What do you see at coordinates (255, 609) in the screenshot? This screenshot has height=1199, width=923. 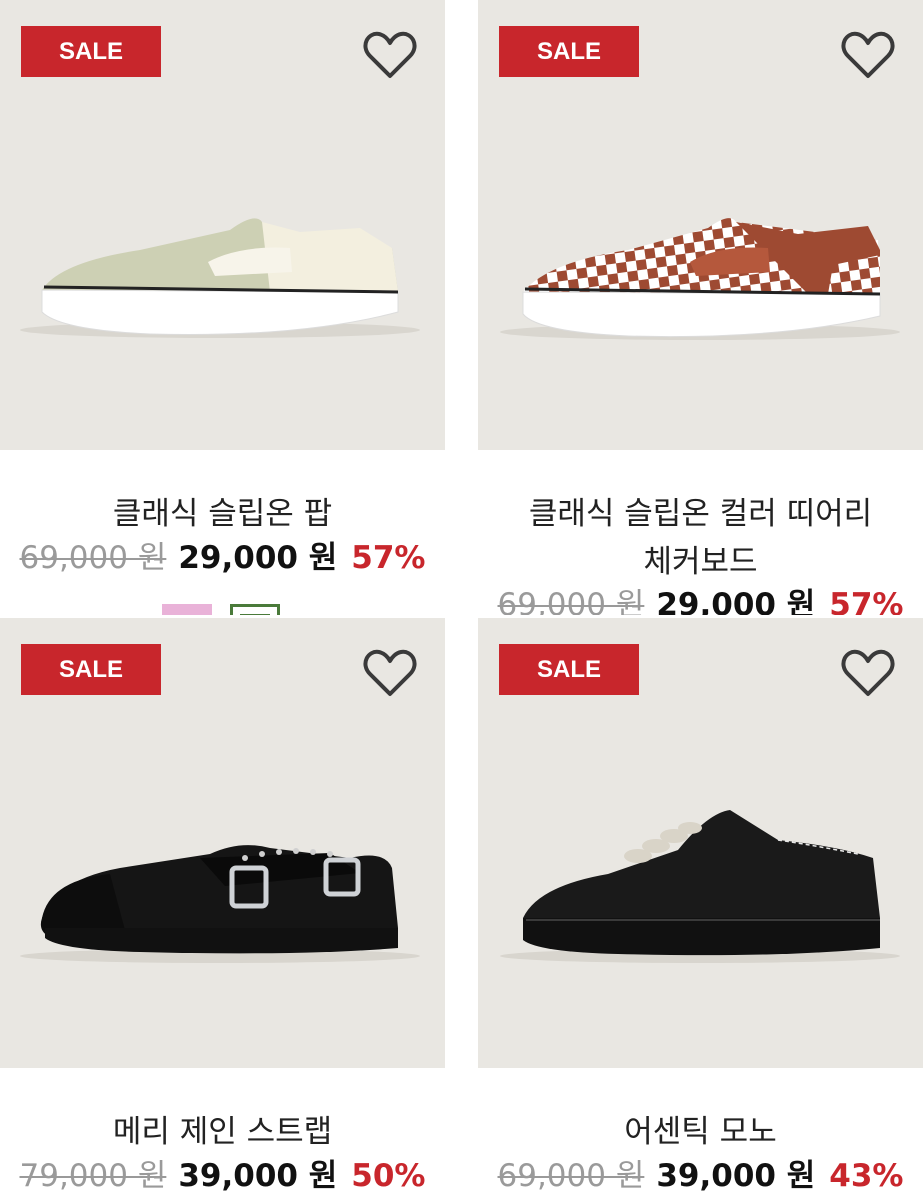 I see `color-swatch-green` at bounding box center [255, 609].